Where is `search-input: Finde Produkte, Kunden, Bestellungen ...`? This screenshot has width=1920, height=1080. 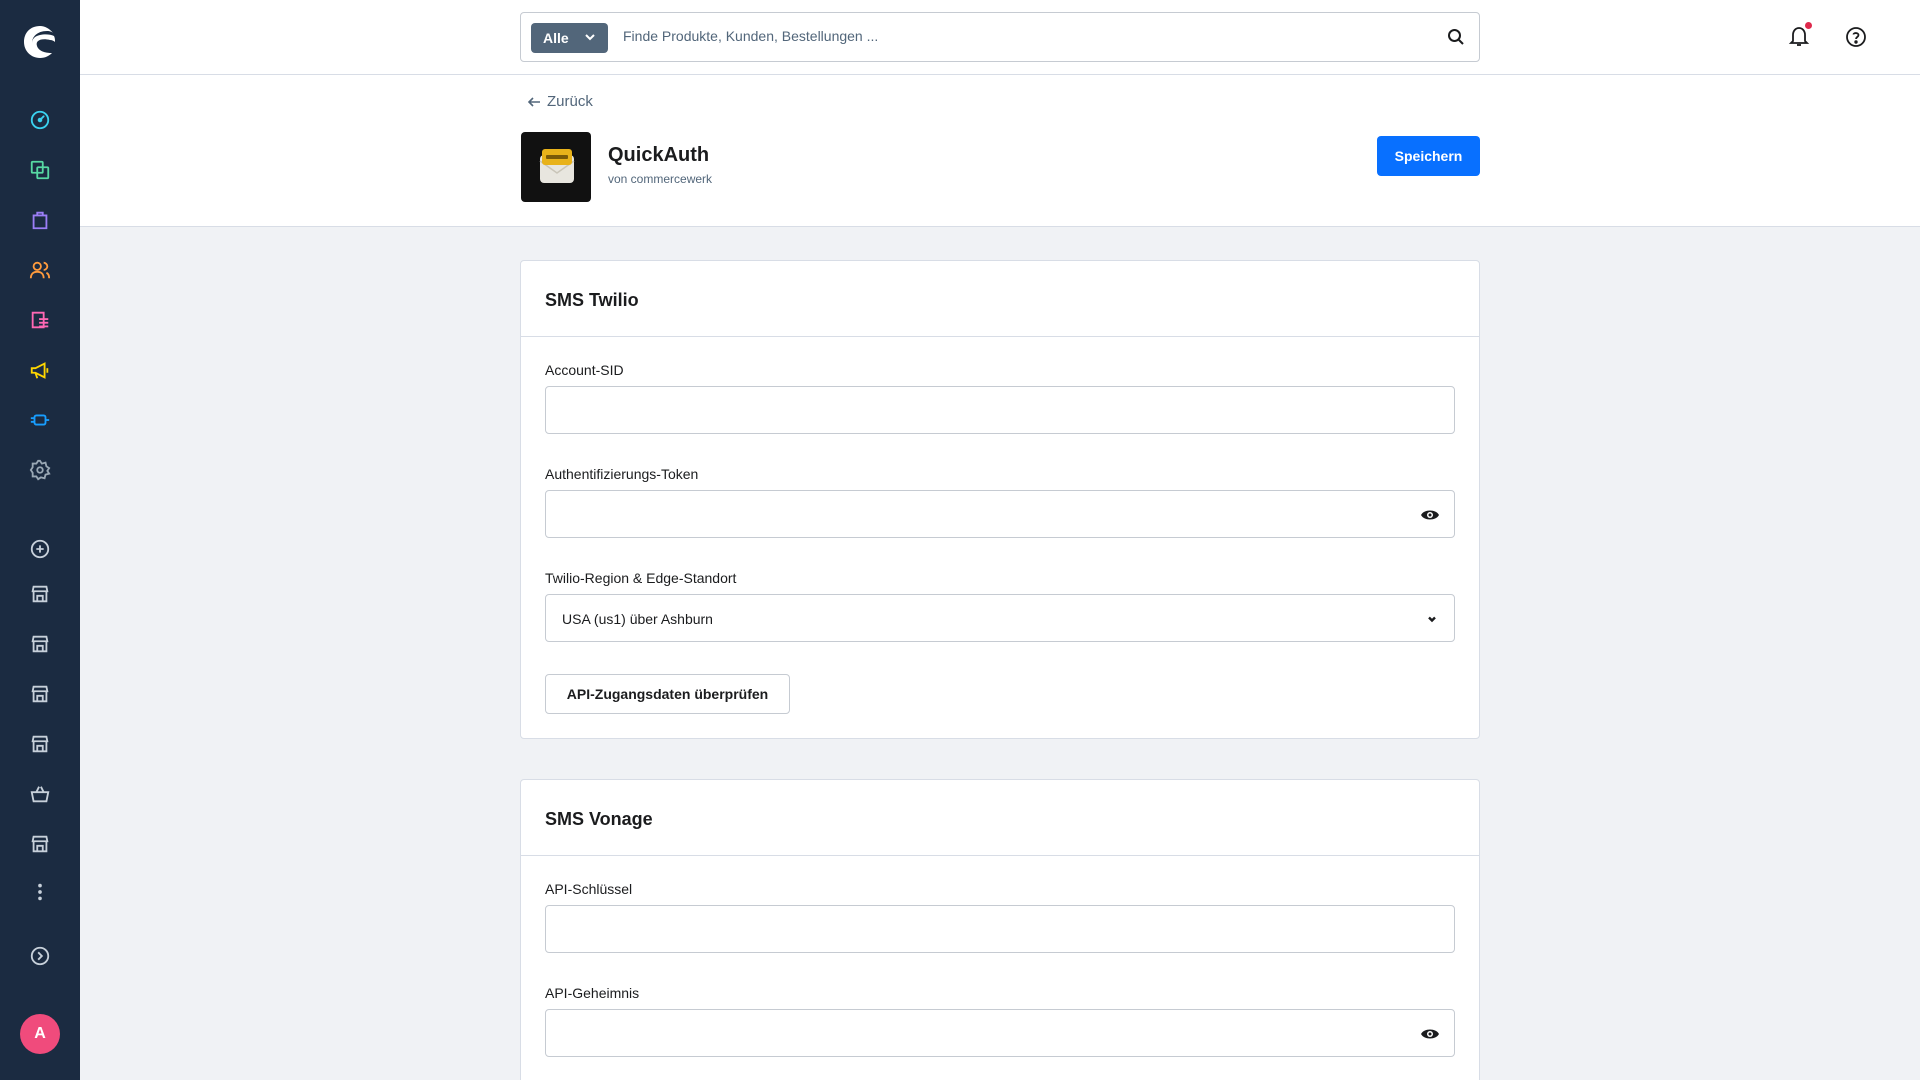
search-input: Finde Produkte, Kunden, Bestellungen ... is located at coordinates (750, 36).